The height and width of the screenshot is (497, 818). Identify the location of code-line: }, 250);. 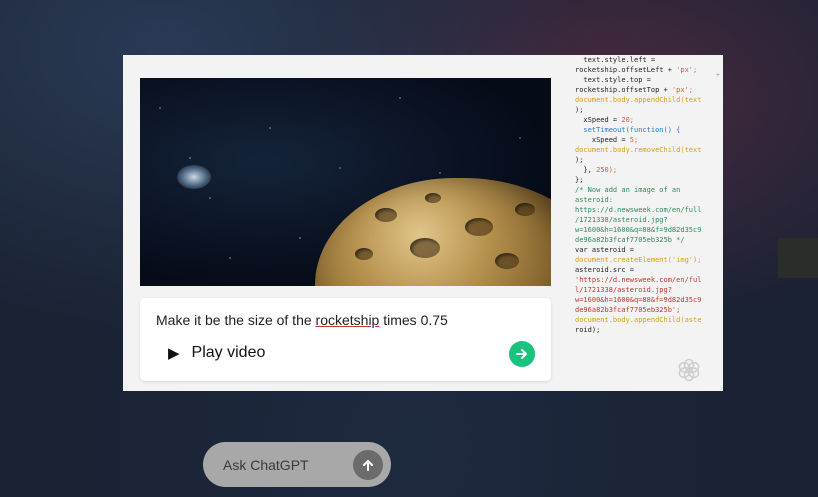
(596, 170).